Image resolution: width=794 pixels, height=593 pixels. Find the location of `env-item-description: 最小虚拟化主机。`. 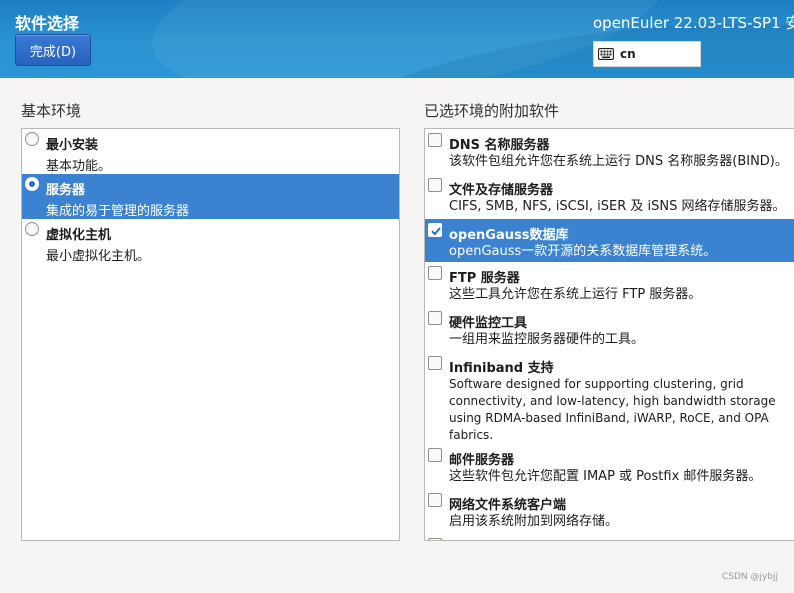

env-item-description: 最小虚拟化主机。 is located at coordinates (98, 256).